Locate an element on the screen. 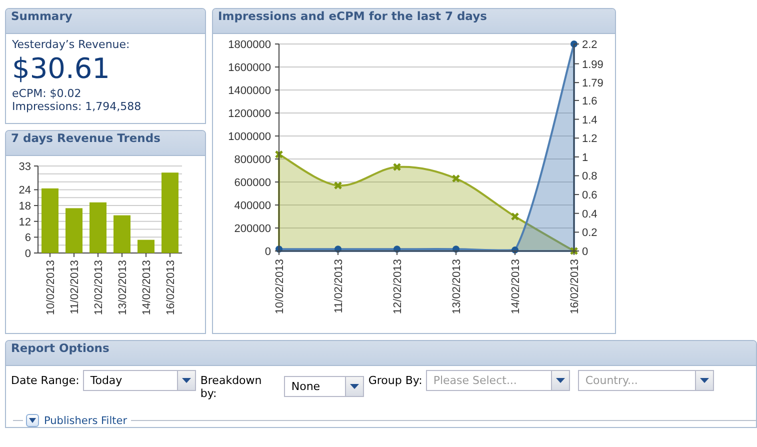 Image resolution: width=757 pixels, height=447 pixels. dropdown-field: None is located at coordinates (324, 386).